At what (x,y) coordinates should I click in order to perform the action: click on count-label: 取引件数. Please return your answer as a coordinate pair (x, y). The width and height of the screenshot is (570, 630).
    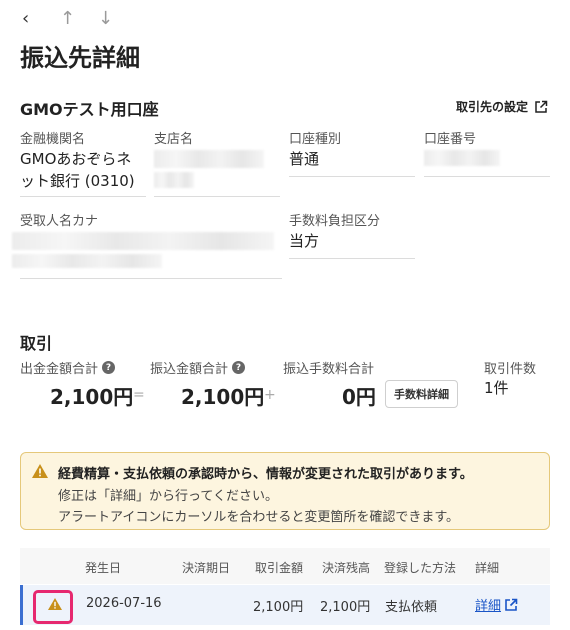
    Looking at the image, I should click on (510, 369).